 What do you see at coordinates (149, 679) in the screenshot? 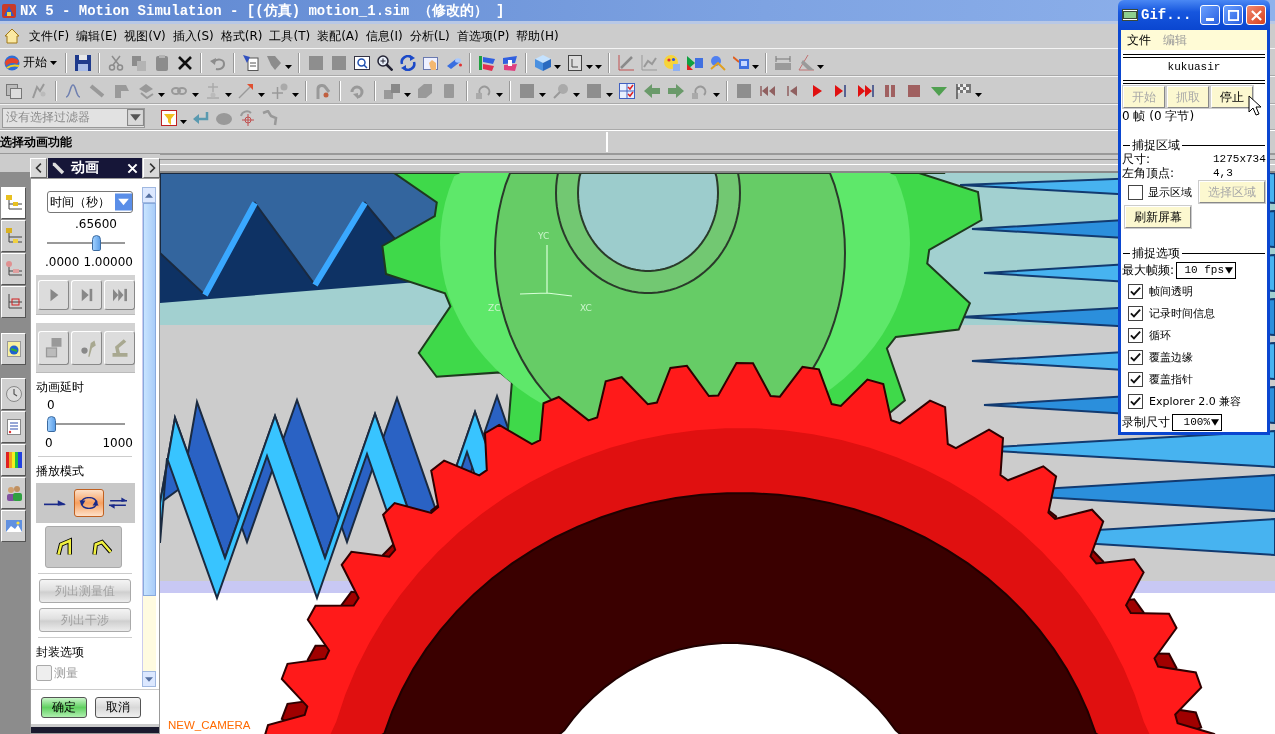
I see `scroll-down-button` at bounding box center [149, 679].